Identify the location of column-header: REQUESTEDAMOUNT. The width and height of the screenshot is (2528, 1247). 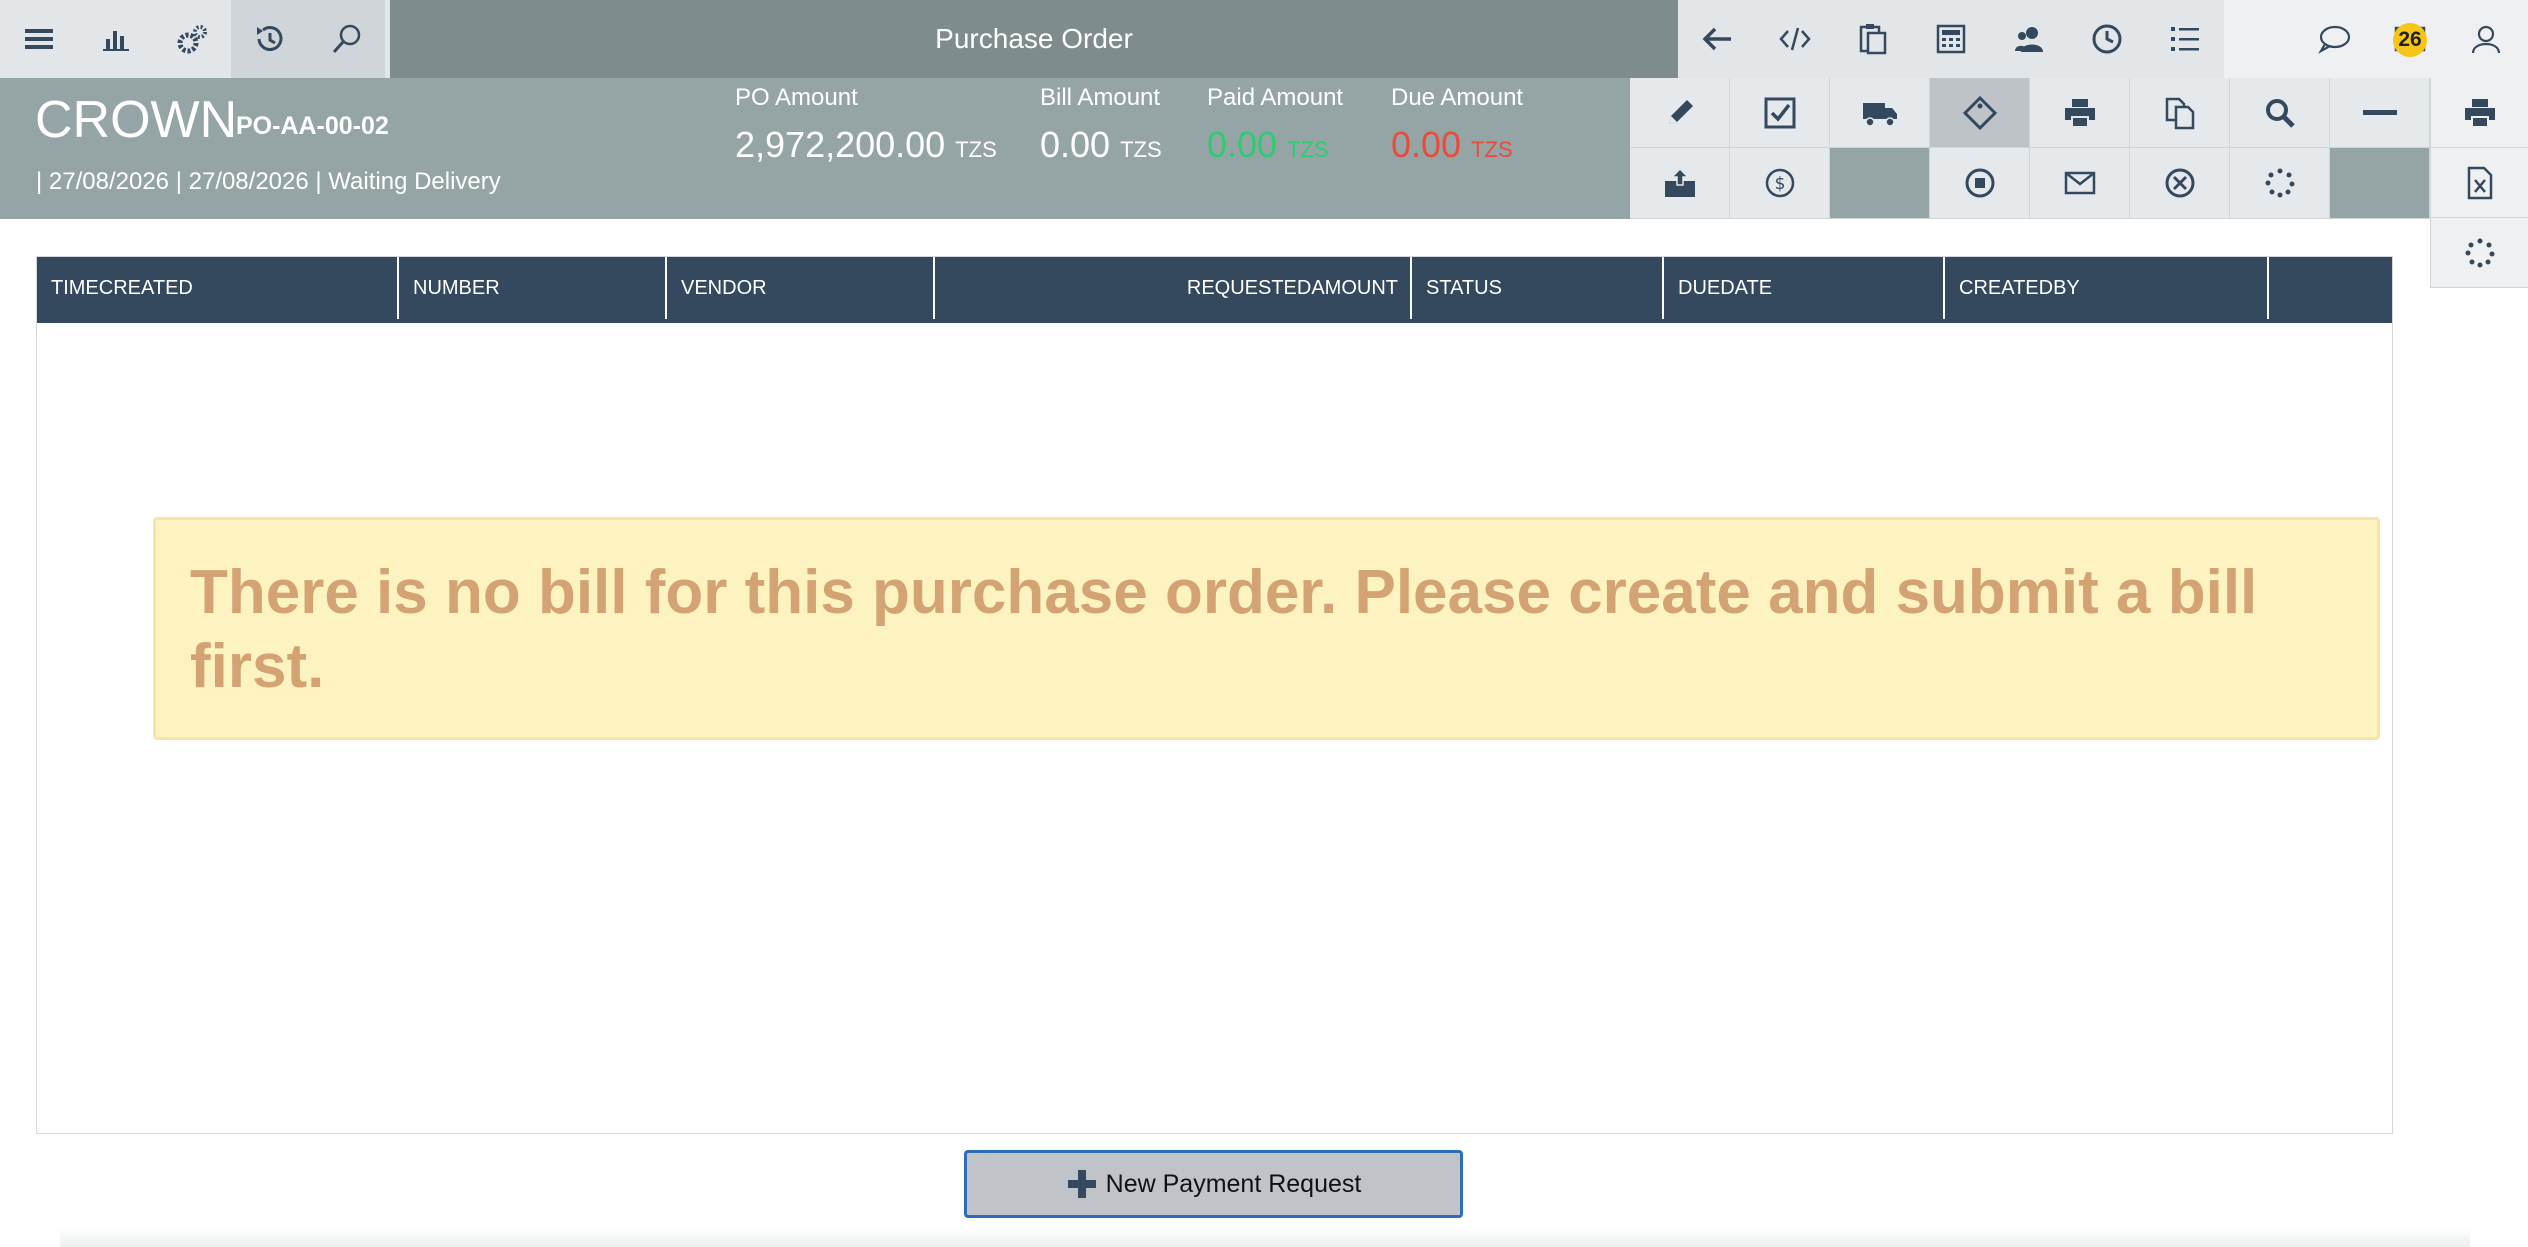
(1173, 288).